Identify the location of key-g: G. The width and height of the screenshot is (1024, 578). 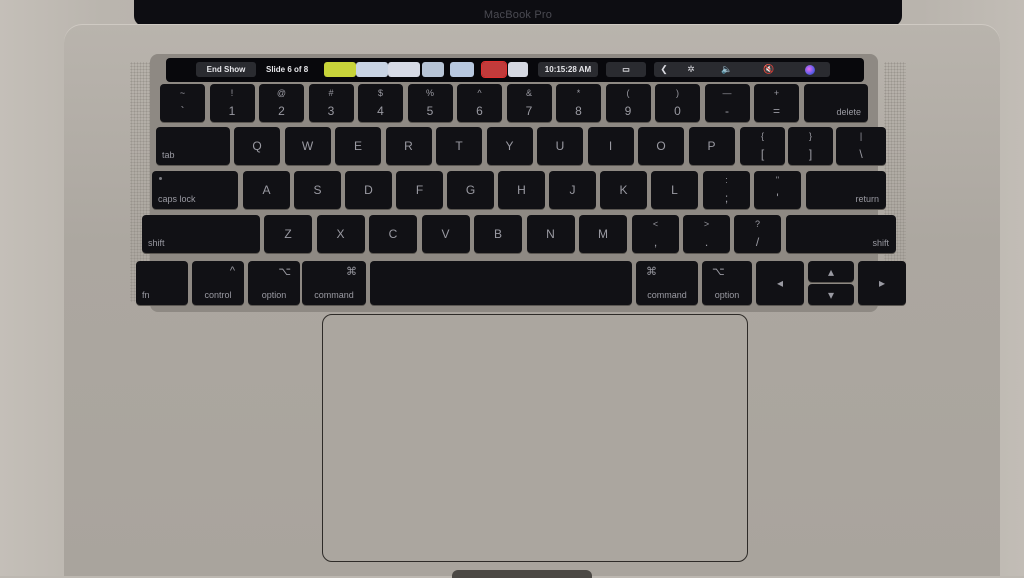
(470, 190).